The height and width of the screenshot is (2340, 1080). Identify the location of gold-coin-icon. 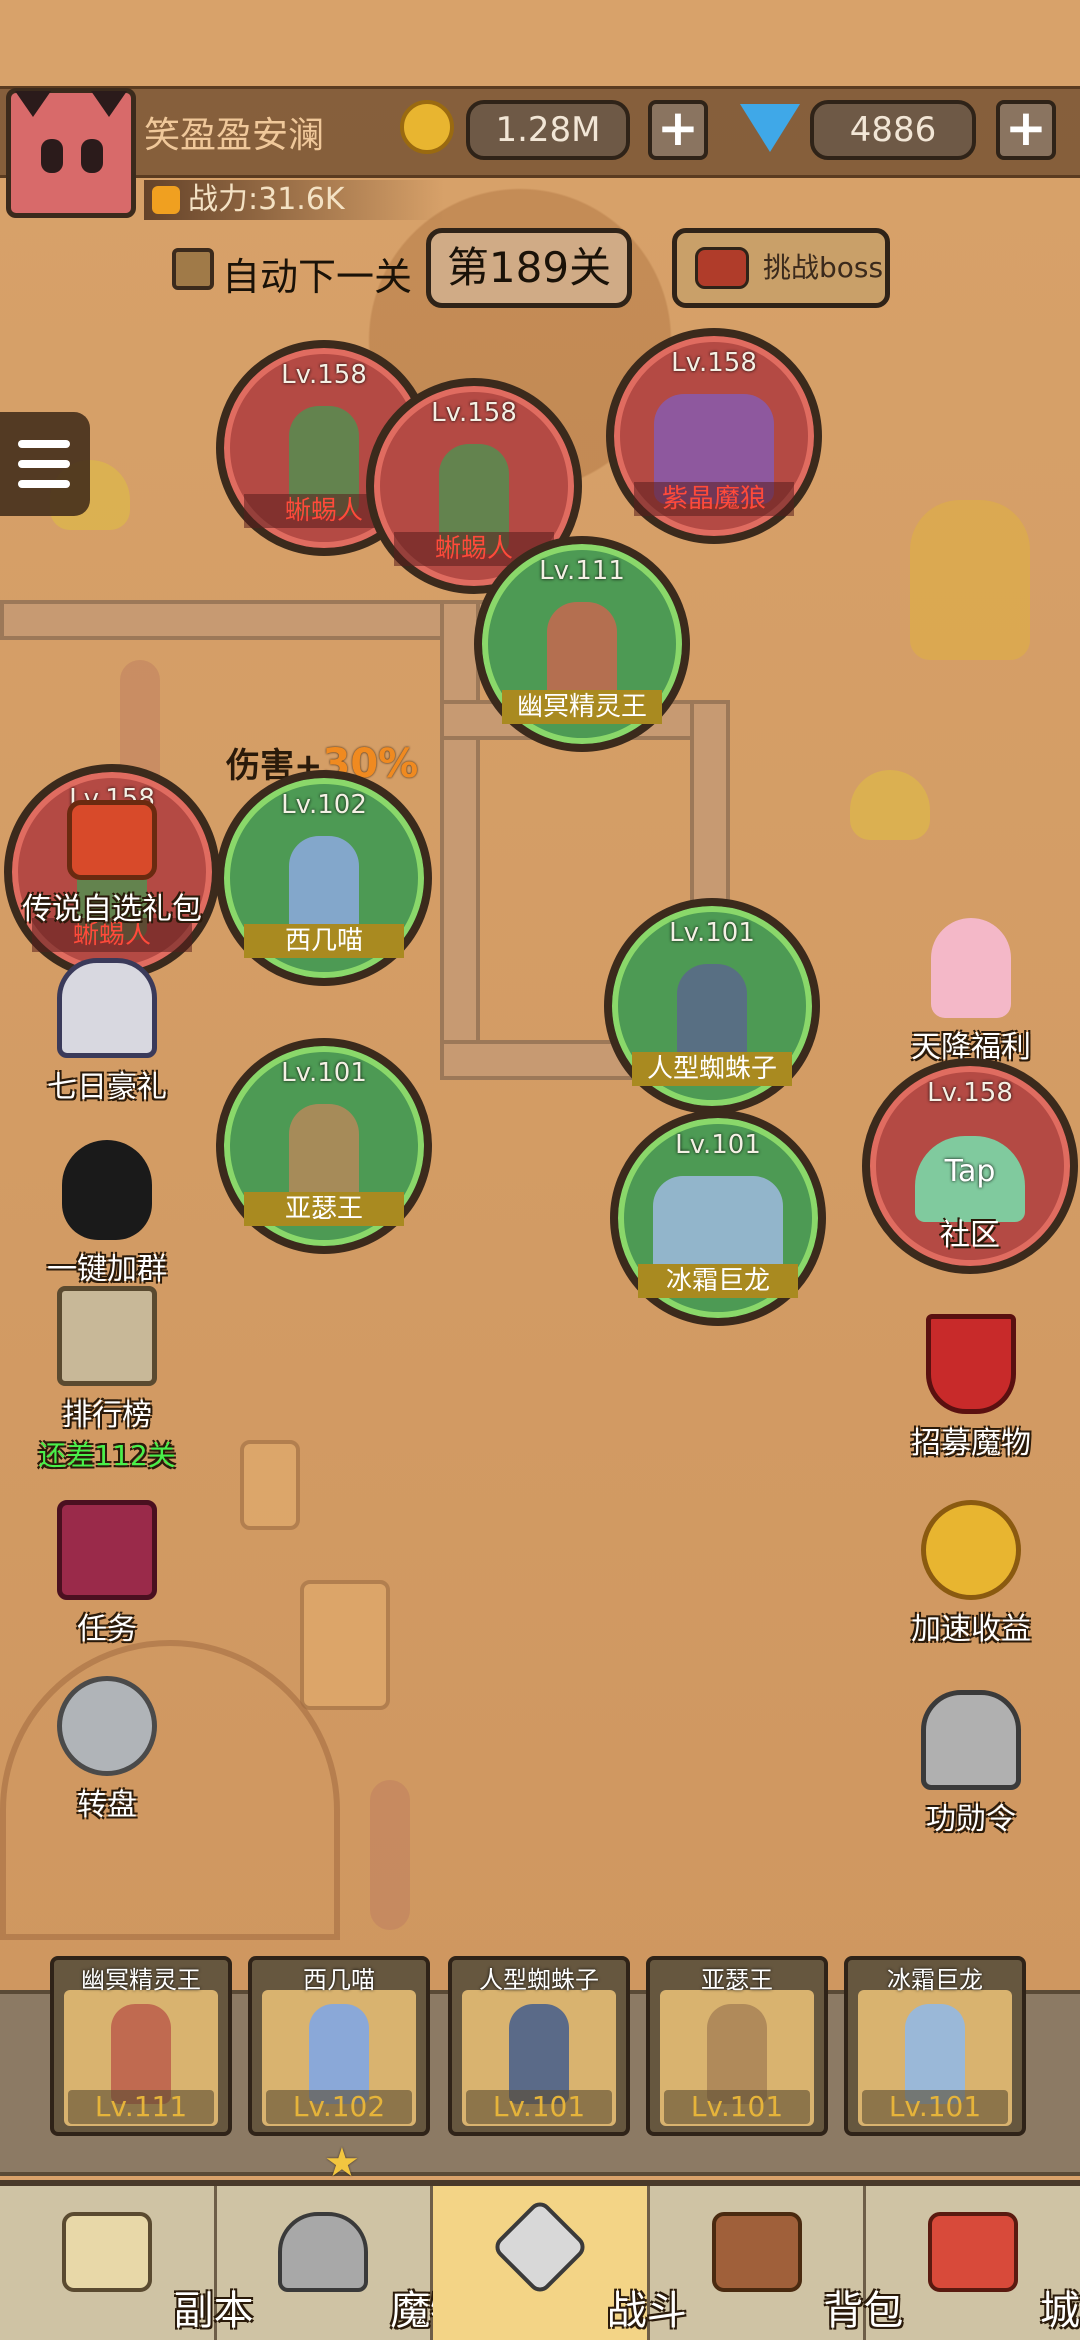
(427, 127).